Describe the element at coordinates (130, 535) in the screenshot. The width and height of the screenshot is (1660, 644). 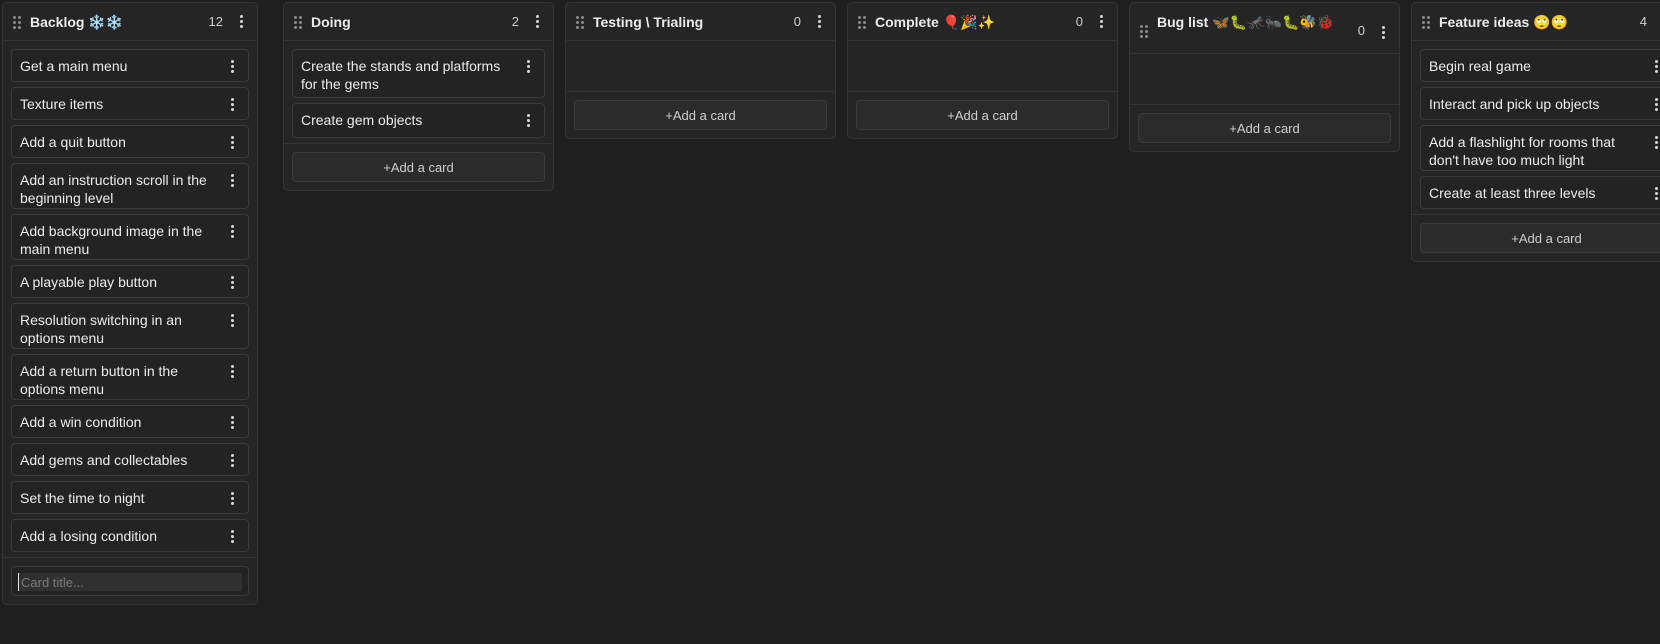
I see `card: Add a losing condition` at that location.